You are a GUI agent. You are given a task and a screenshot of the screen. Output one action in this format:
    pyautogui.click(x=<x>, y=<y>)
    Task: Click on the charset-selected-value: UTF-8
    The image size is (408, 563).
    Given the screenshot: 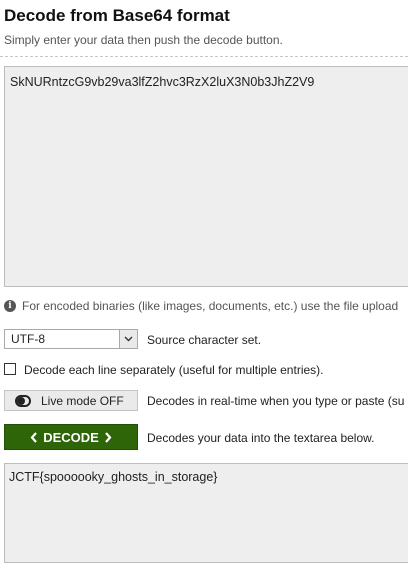 What is the action you would take?
    pyautogui.click(x=28, y=339)
    